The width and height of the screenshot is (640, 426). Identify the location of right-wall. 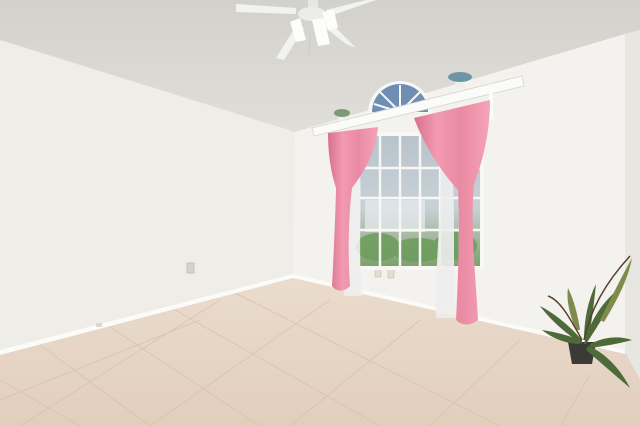
(632, 205).